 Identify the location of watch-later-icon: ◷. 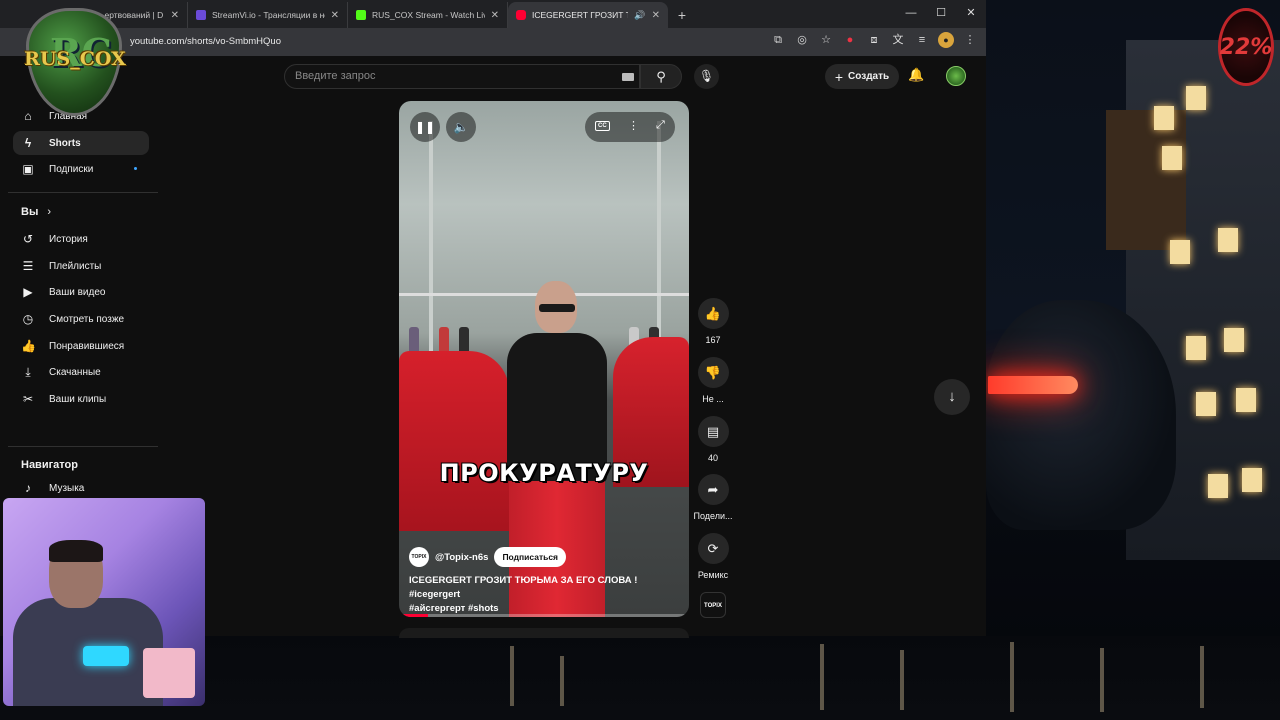
(28, 319).